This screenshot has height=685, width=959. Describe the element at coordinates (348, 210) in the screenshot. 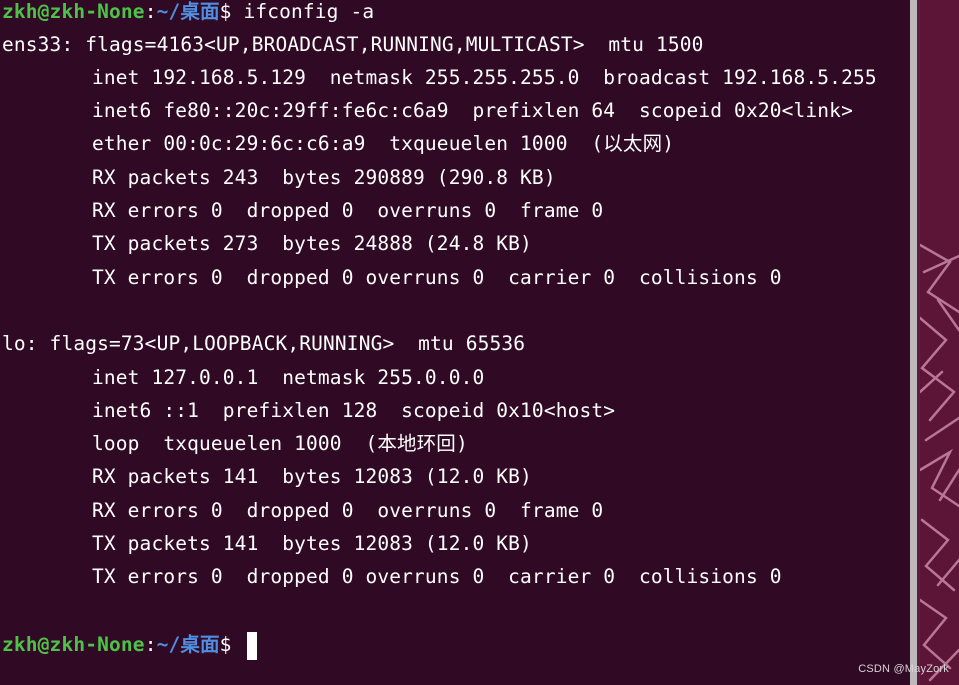

I see `ens33-line-rx-errors: RX errors 0 dropped 0 overruns 0 frame 0` at that location.